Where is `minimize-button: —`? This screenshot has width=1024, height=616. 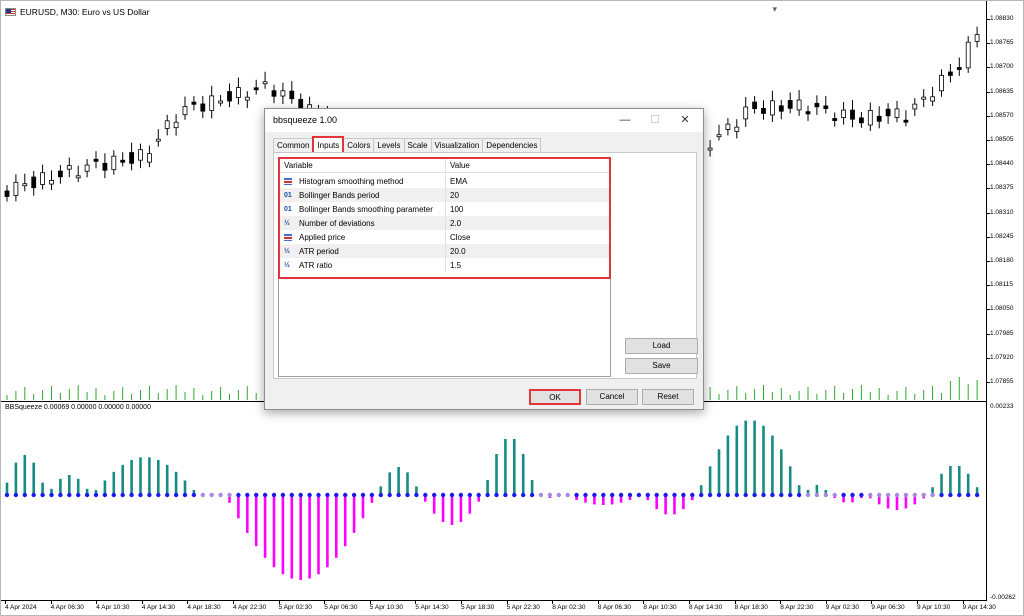 minimize-button: — is located at coordinates (625, 120).